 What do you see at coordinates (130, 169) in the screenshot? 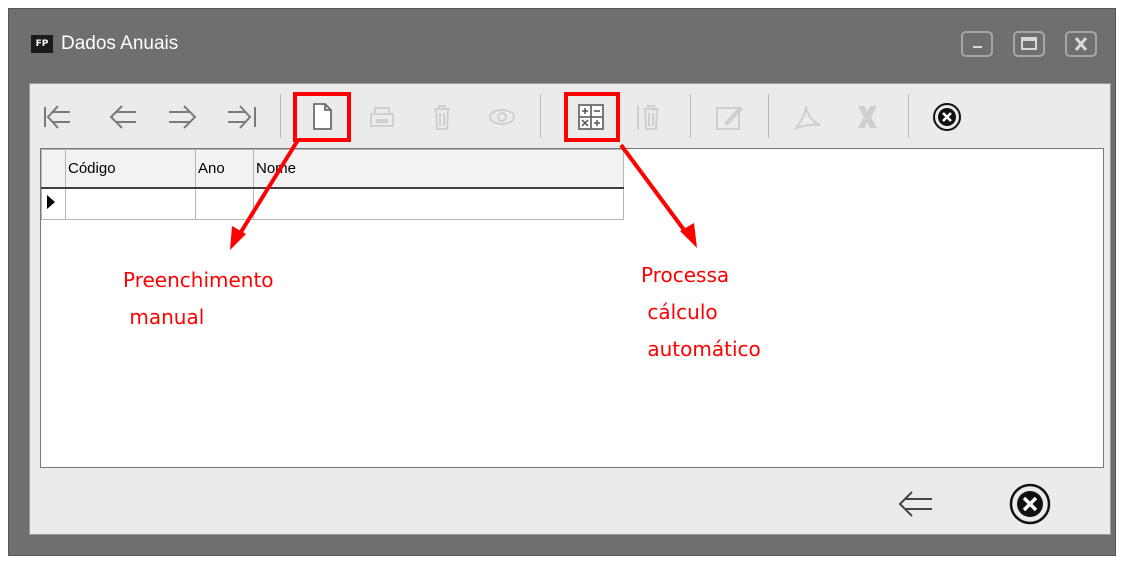
I see `column-header-codigo: Código` at bounding box center [130, 169].